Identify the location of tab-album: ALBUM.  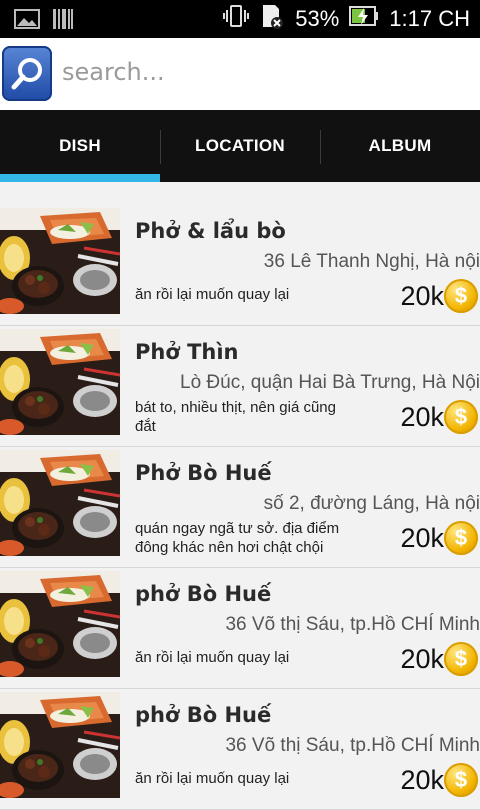
(400, 146).